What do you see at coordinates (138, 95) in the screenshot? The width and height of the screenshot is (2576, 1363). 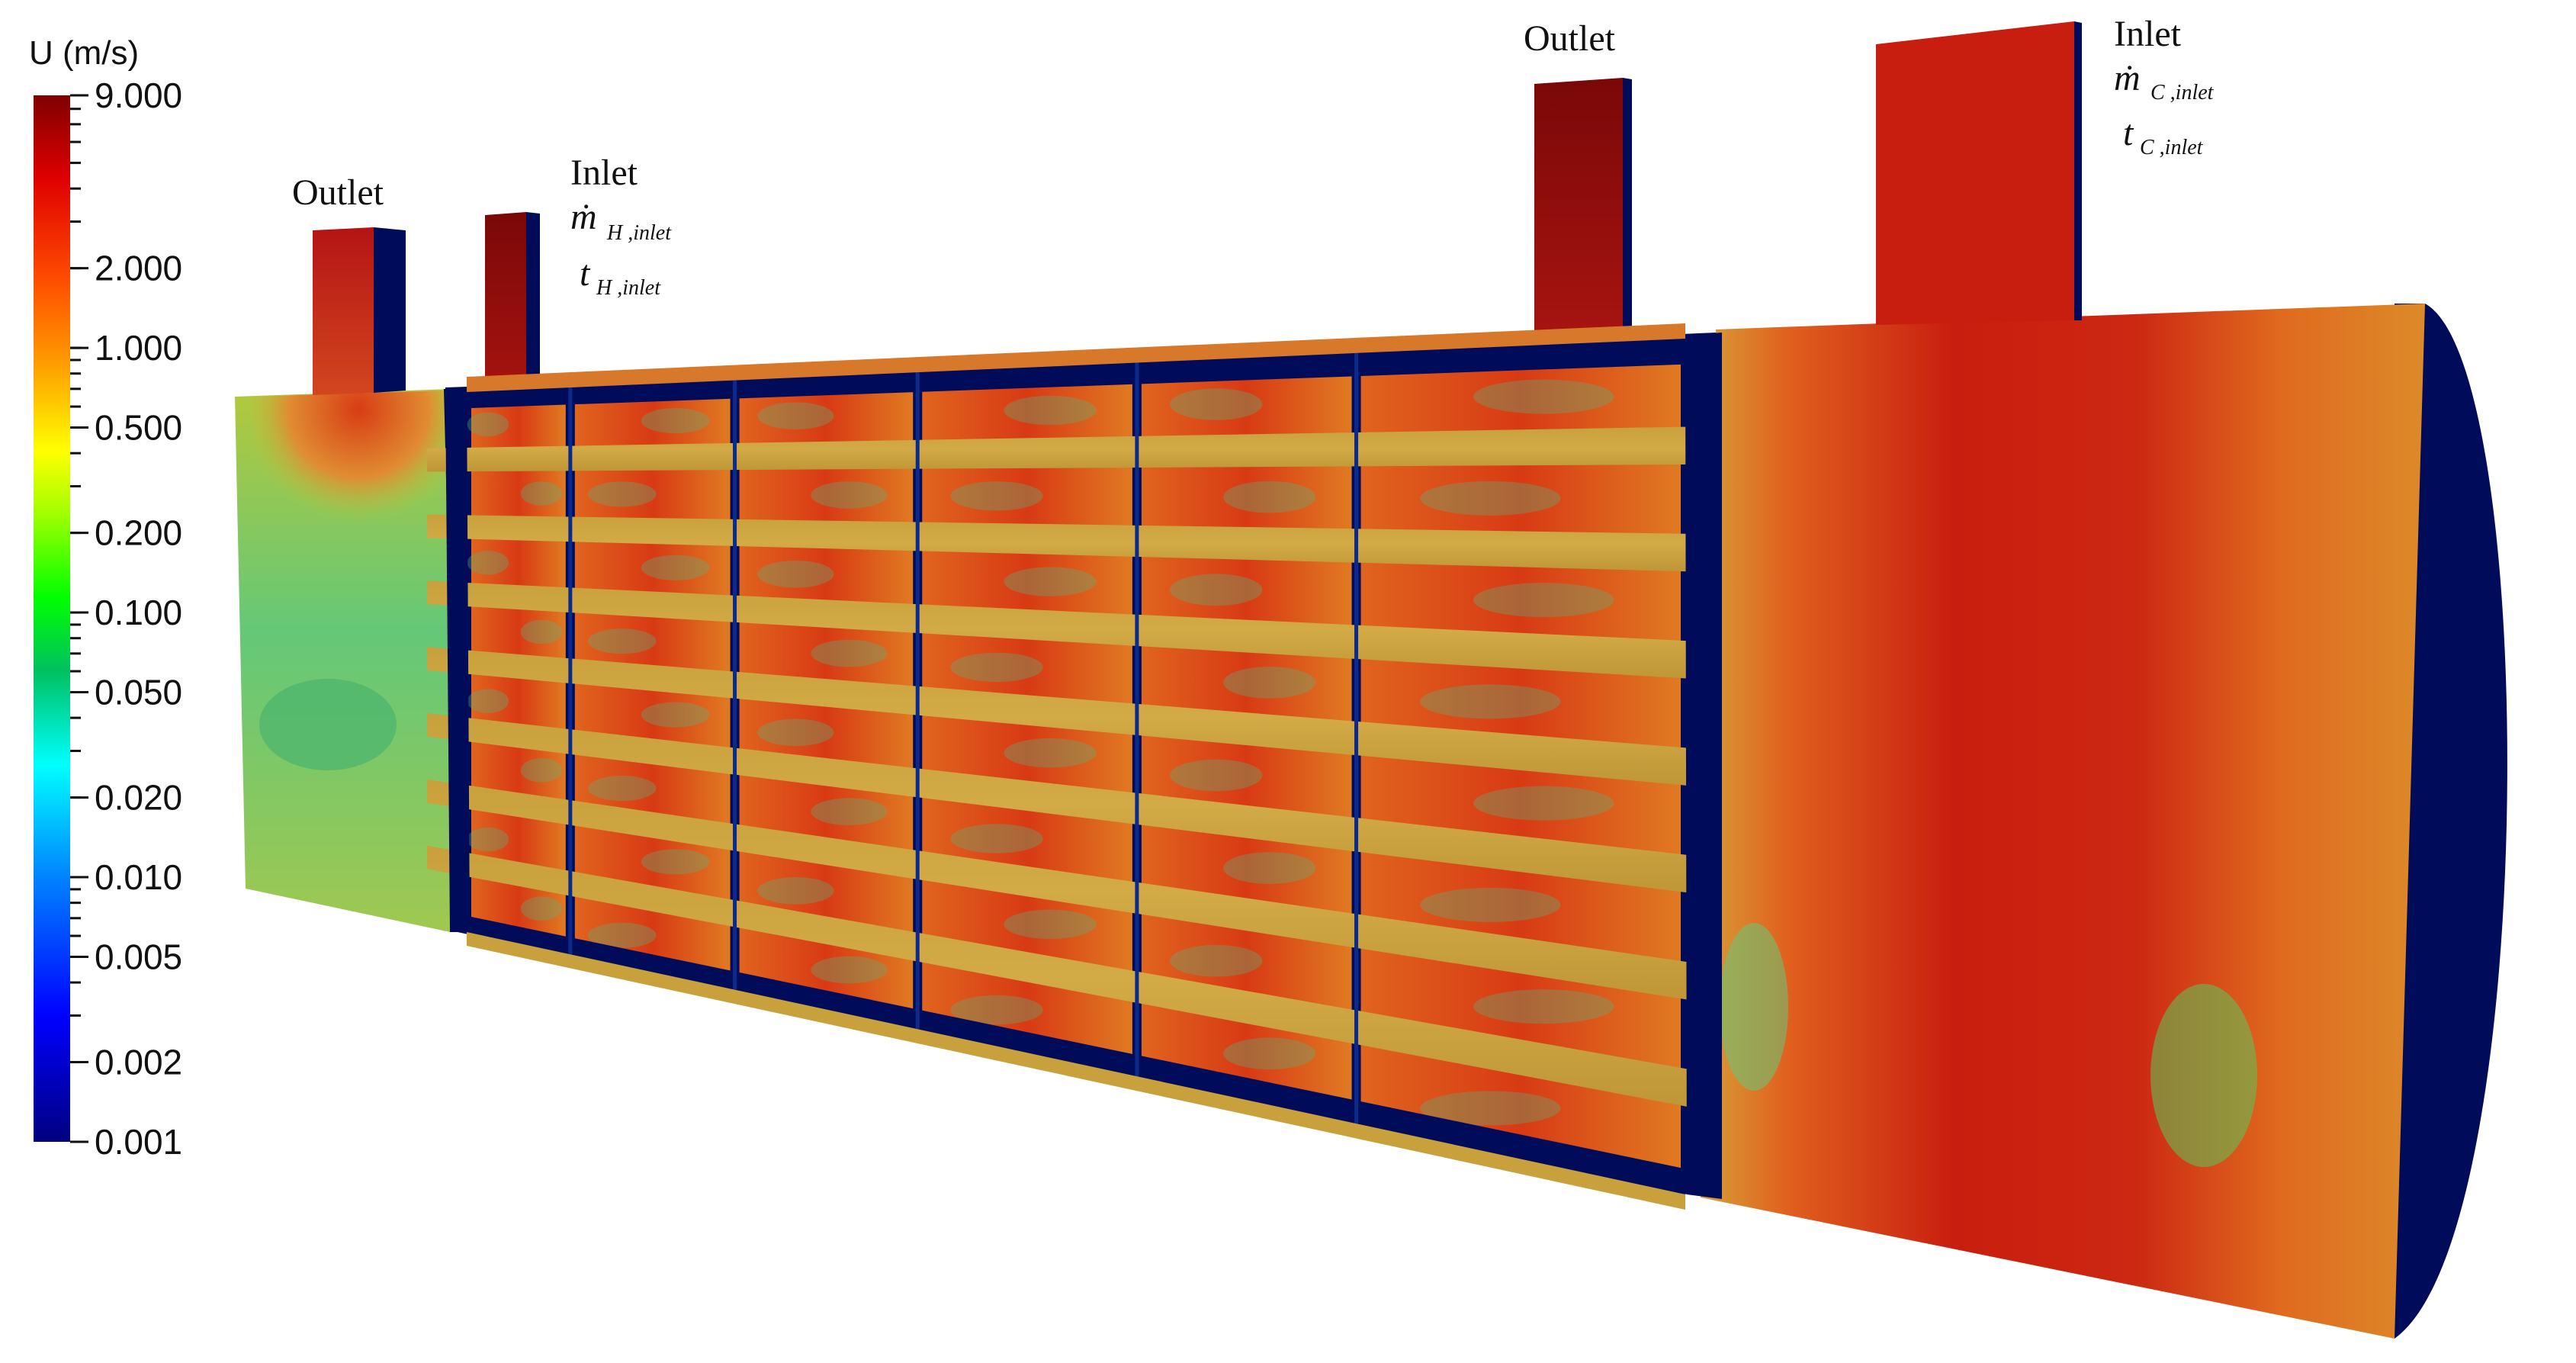 I see `colorbar-tick-label: 9.000` at bounding box center [138, 95].